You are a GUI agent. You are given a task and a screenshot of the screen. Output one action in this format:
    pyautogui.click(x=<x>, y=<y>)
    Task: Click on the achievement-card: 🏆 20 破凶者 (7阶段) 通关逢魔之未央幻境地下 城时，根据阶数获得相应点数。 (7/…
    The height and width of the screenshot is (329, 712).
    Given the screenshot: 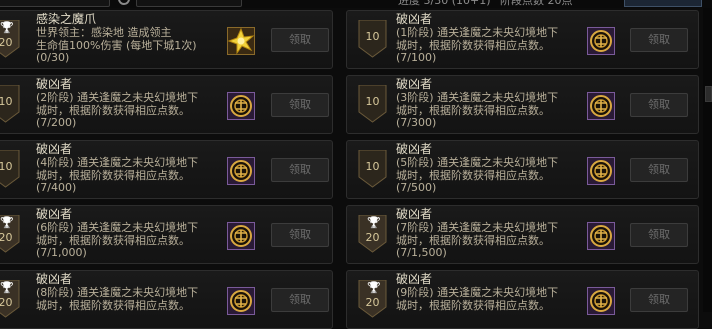 What is the action you would take?
    pyautogui.click(x=522, y=234)
    